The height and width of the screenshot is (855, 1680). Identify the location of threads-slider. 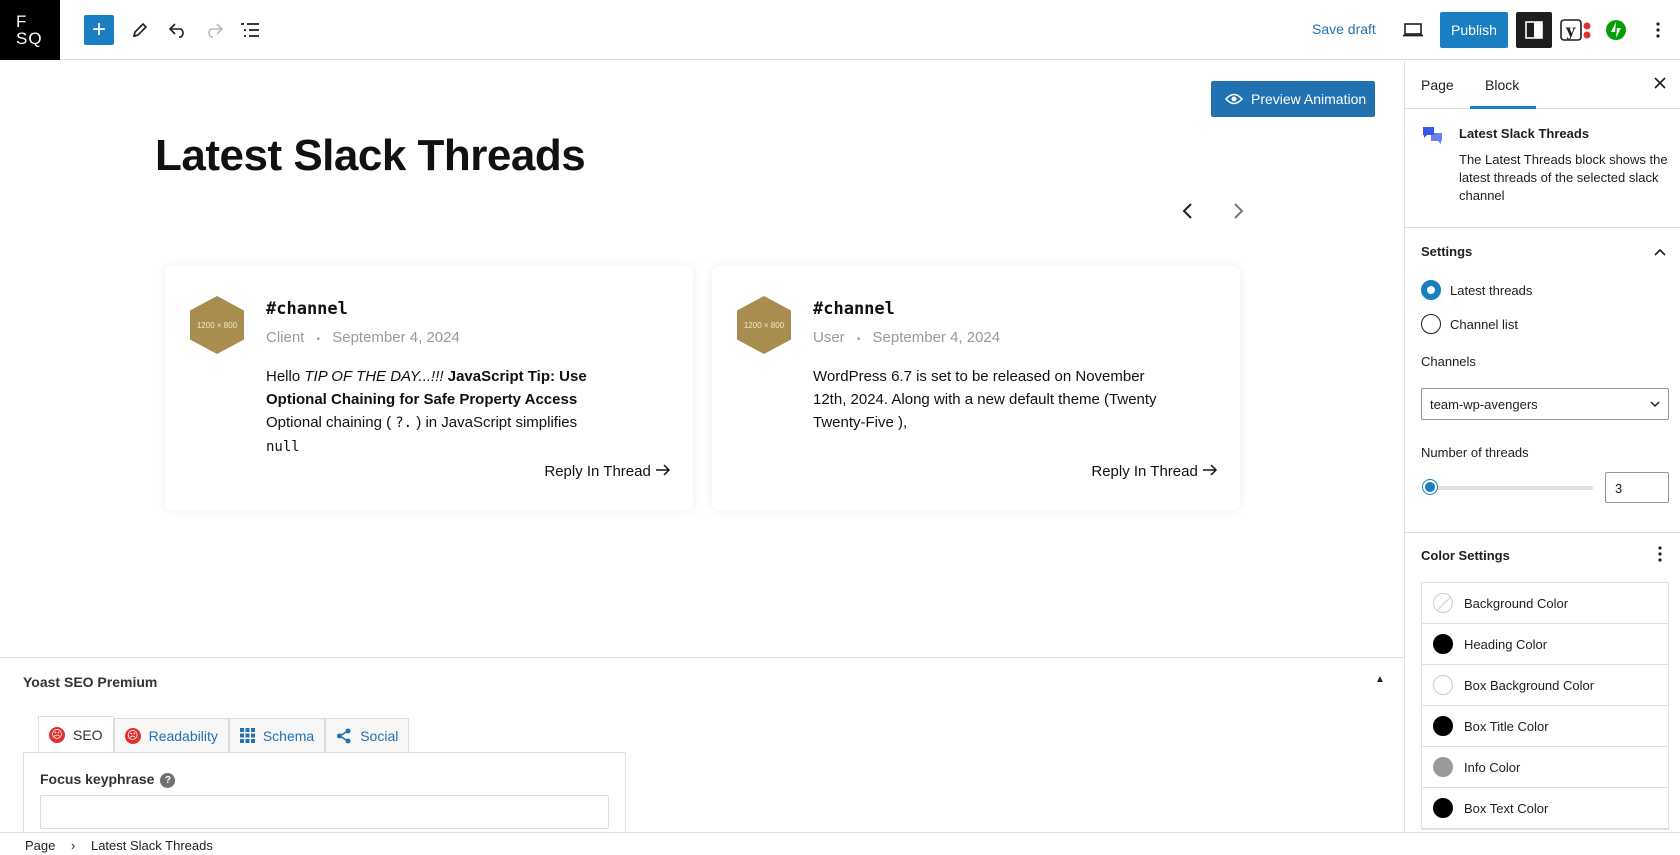
(1508, 487).